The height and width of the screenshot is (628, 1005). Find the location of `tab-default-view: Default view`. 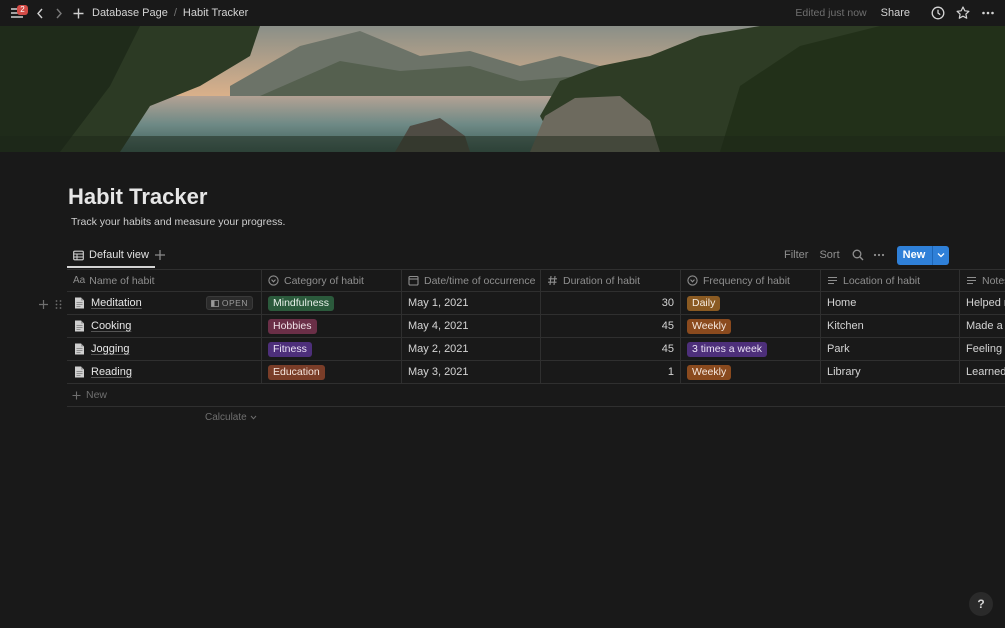

tab-default-view: Default view is located at coordinates (111, 256).